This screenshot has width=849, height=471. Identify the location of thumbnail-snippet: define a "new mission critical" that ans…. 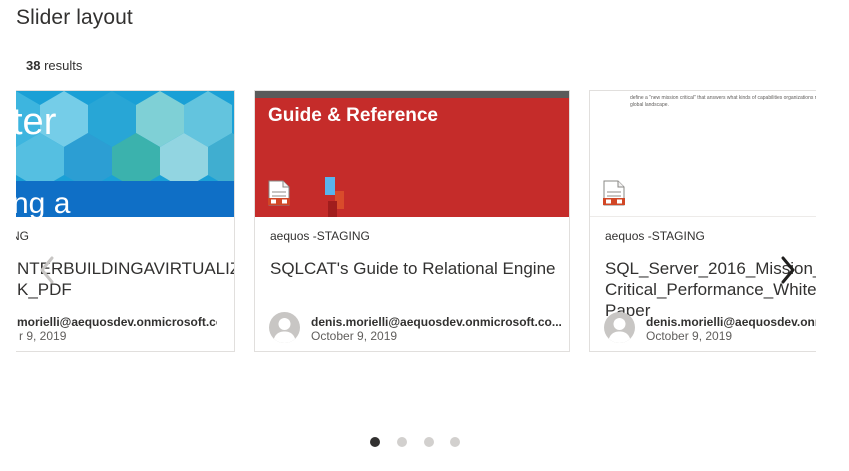
(723, 101).